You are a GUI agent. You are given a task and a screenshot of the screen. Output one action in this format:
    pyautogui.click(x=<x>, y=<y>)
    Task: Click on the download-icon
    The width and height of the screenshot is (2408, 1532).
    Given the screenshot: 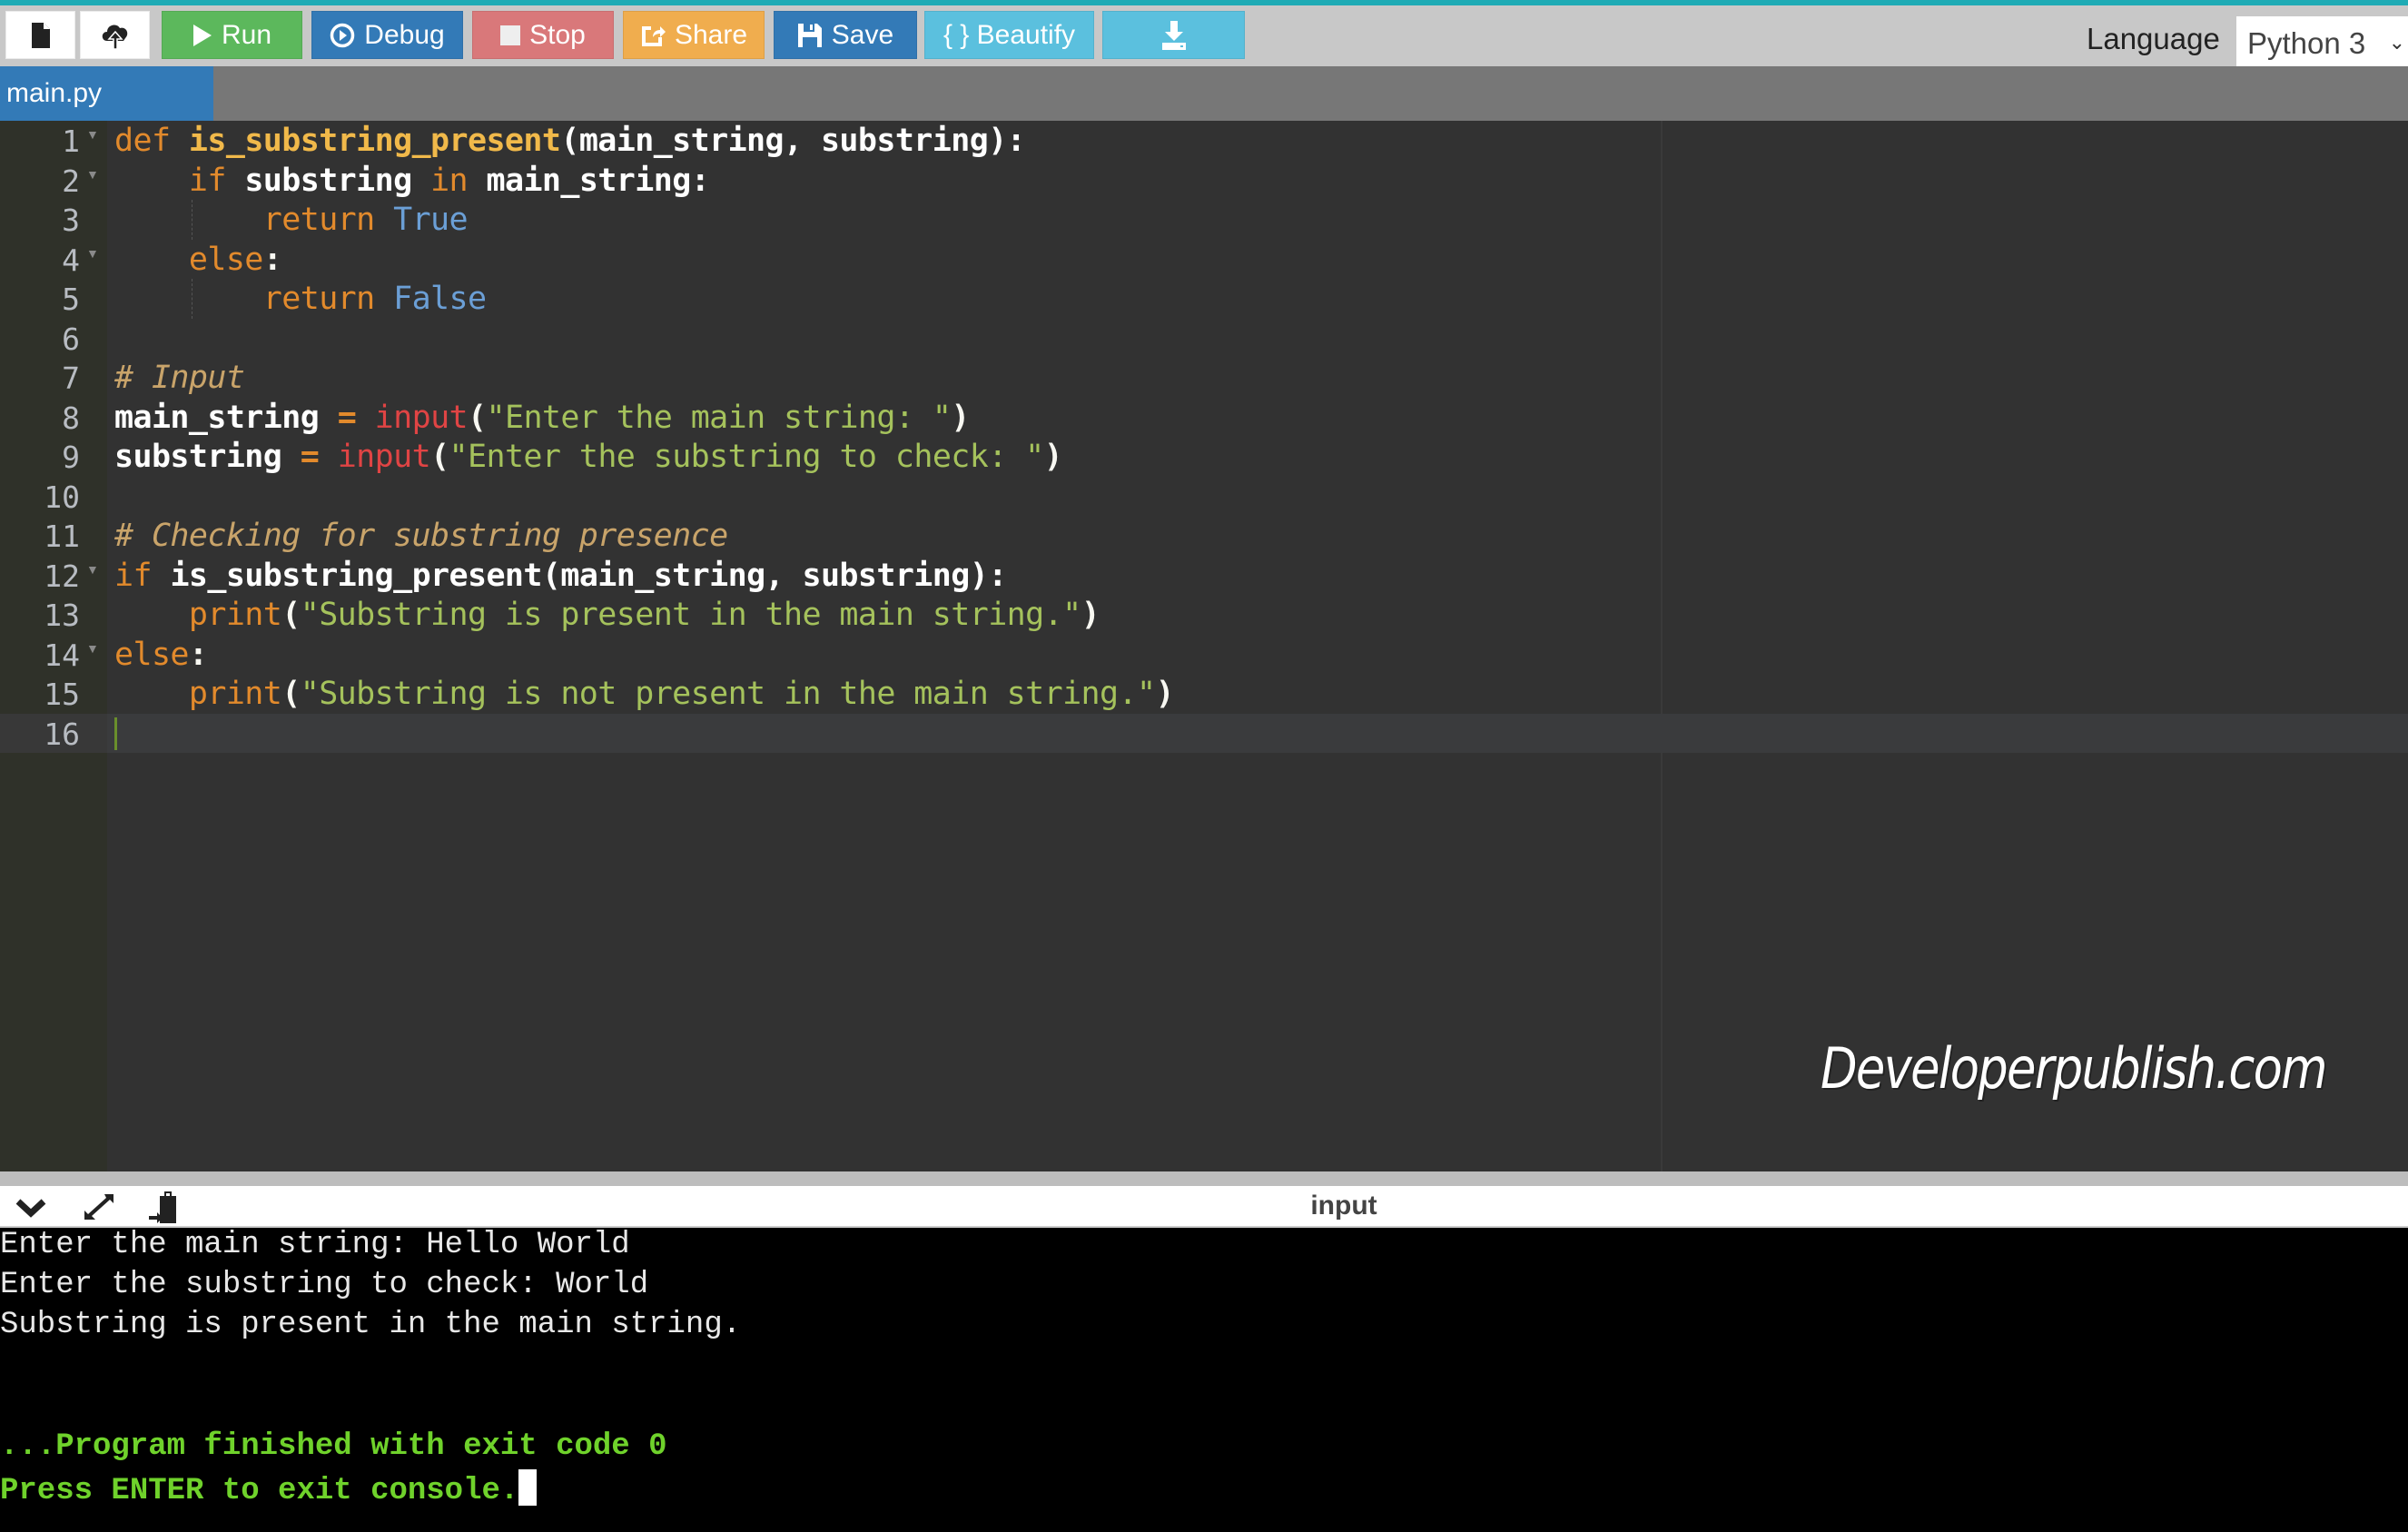 What is the action you would take?
    pyautogui.click(x=1174, y=35)
    